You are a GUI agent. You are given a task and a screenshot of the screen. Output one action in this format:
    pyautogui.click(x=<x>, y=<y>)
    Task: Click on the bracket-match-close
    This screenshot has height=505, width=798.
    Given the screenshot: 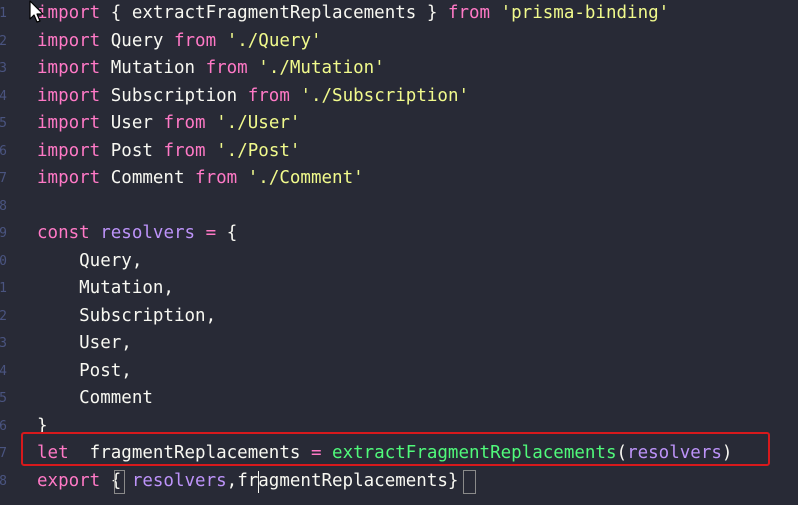 What is the action you would take?
    pyautogui.click(x=469, y=482)
    